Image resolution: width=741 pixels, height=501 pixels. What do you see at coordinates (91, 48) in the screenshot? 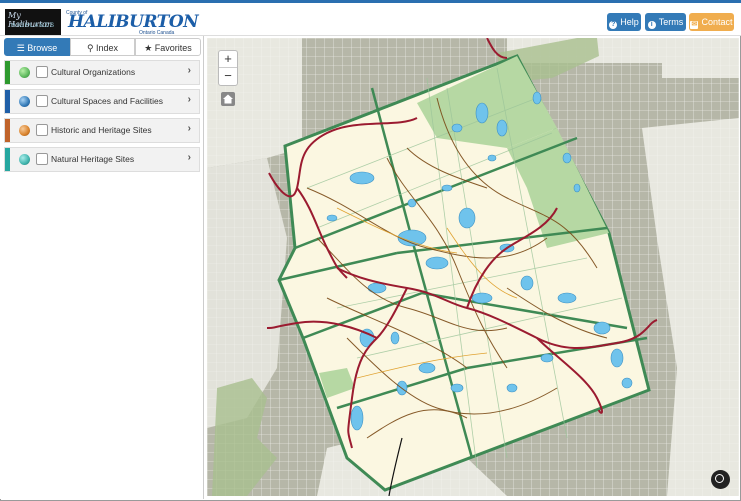
I see `search-icon: ⚲` at bounding box center [91, 48].